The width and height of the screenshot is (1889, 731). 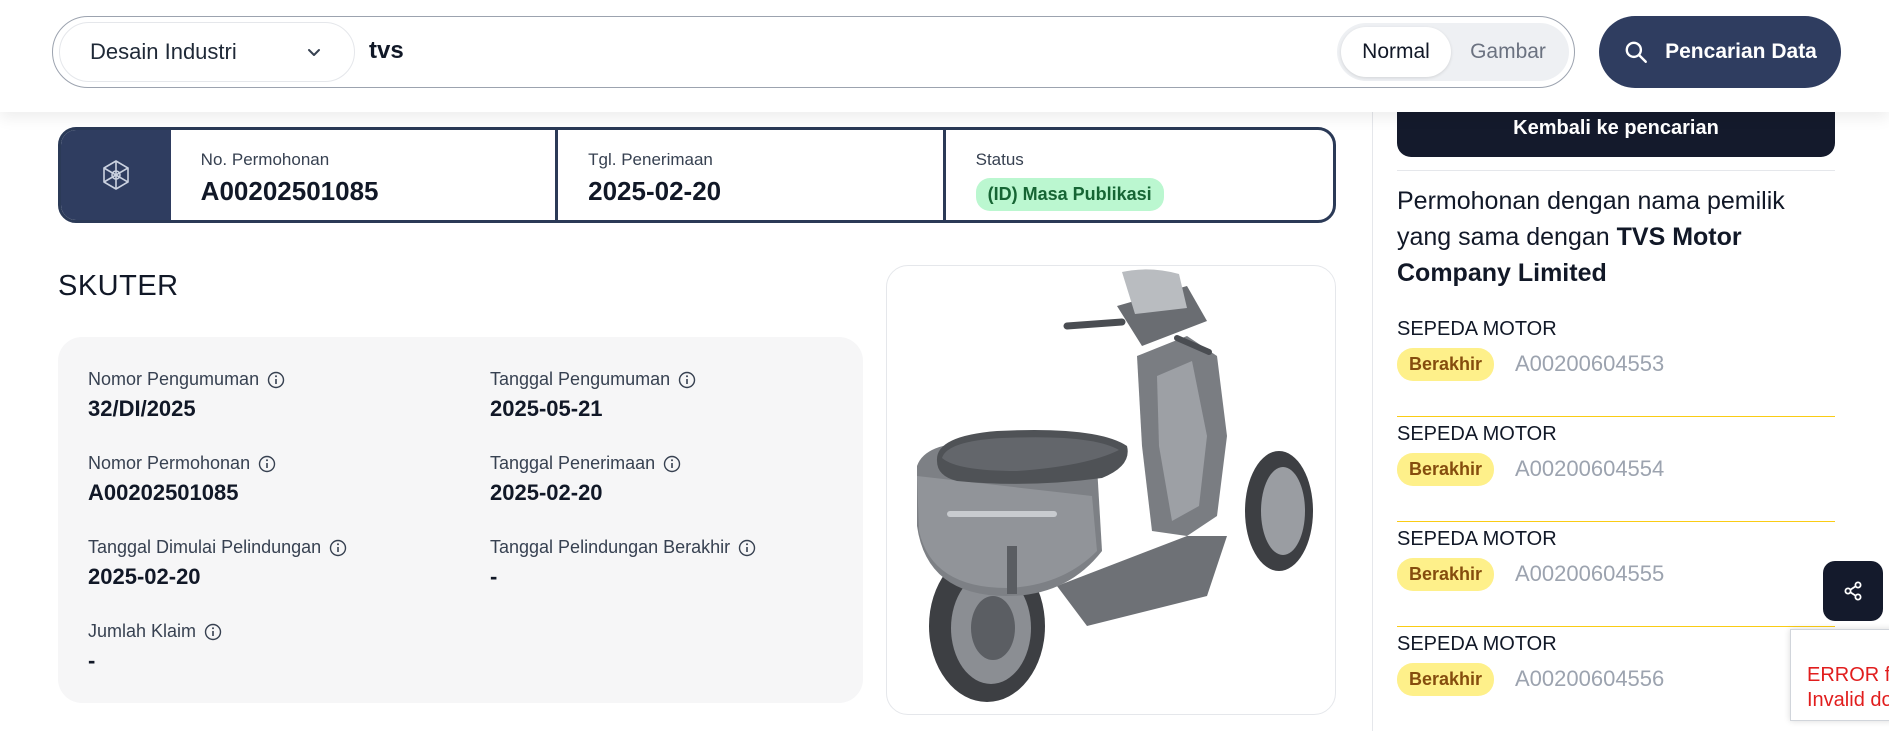 I want to click on received-date-value: 2025-02-20, so click(x=655, y=191).